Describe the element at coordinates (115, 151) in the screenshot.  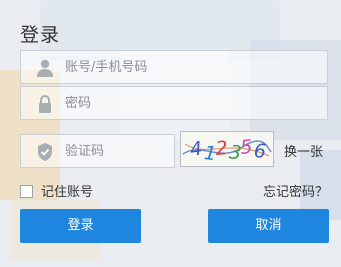
I see `captcha-input` at that location.